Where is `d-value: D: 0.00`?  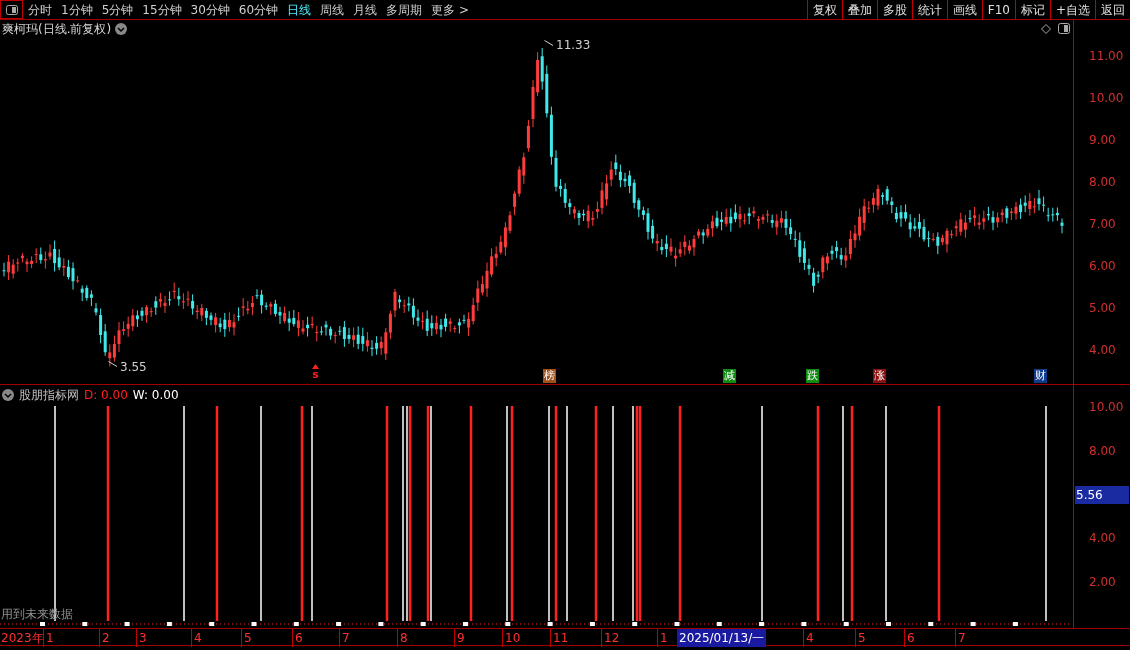 d-value: D: 0.00 is located at coordinates (106, 395).